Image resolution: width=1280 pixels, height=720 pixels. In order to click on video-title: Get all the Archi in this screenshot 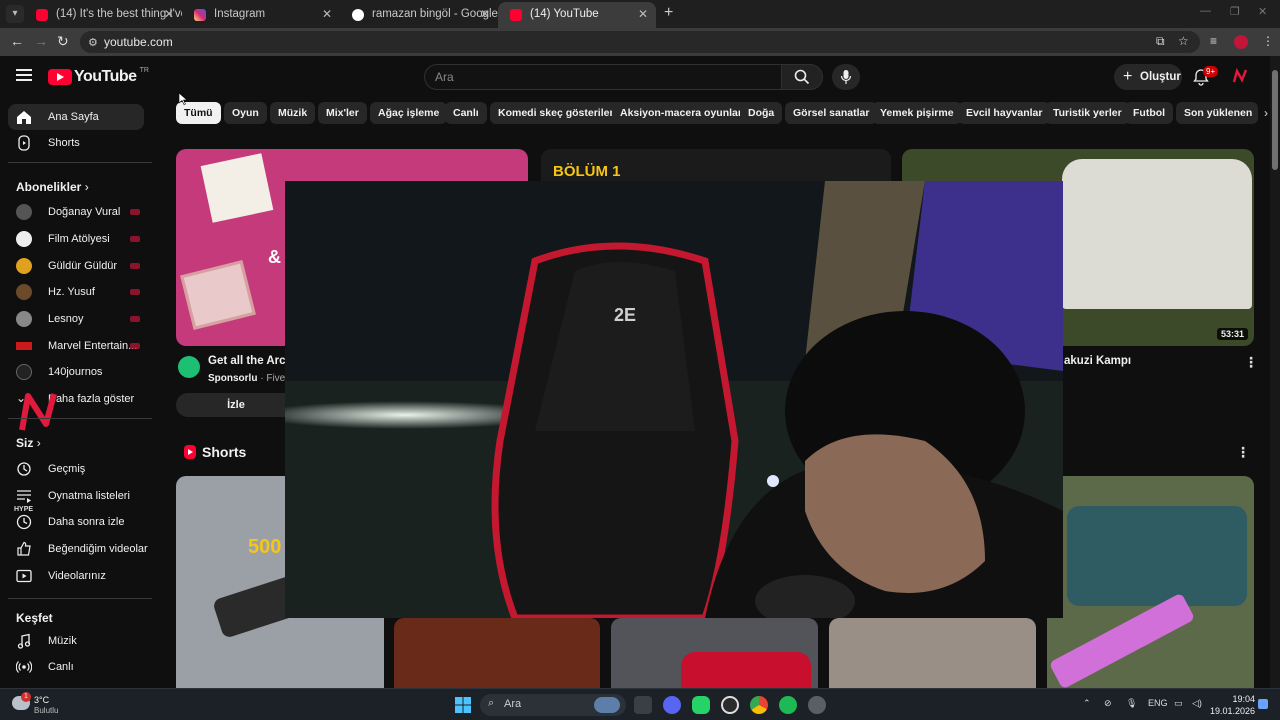, I will do `click(252, 361)`.